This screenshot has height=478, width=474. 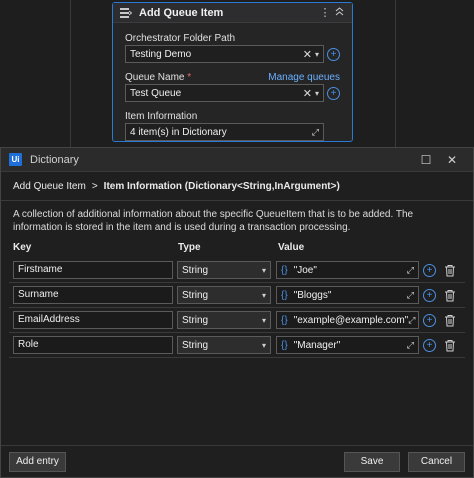 I want to click on key-input: EmailAddress, so click(x=93, y=320).